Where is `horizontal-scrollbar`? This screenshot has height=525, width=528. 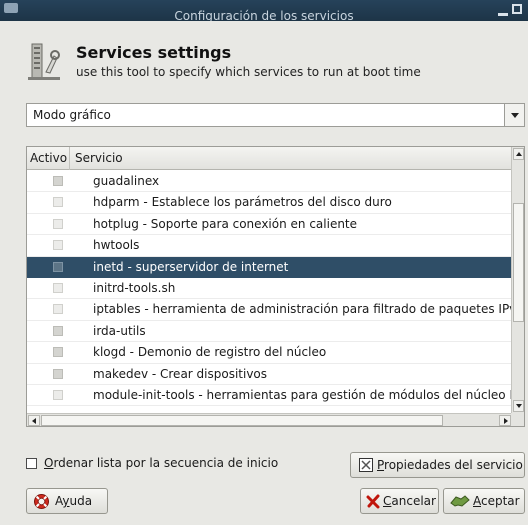 horizontal-scrollbar is located at coordinates (269, 419).